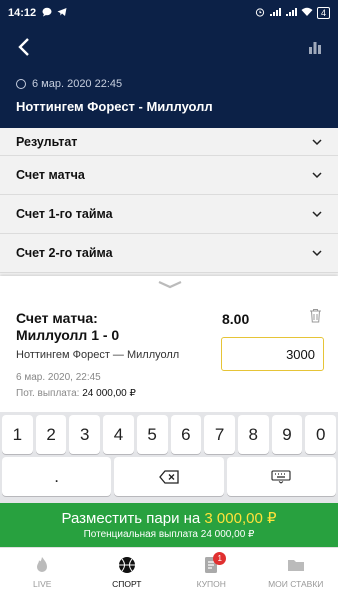 This screenshot has height=600, width=338. What do you see at coordinates (296, 584) in the screenshot?
I see `nav-label: МОИ СТАВКИ` at bounding box center [296, 584].